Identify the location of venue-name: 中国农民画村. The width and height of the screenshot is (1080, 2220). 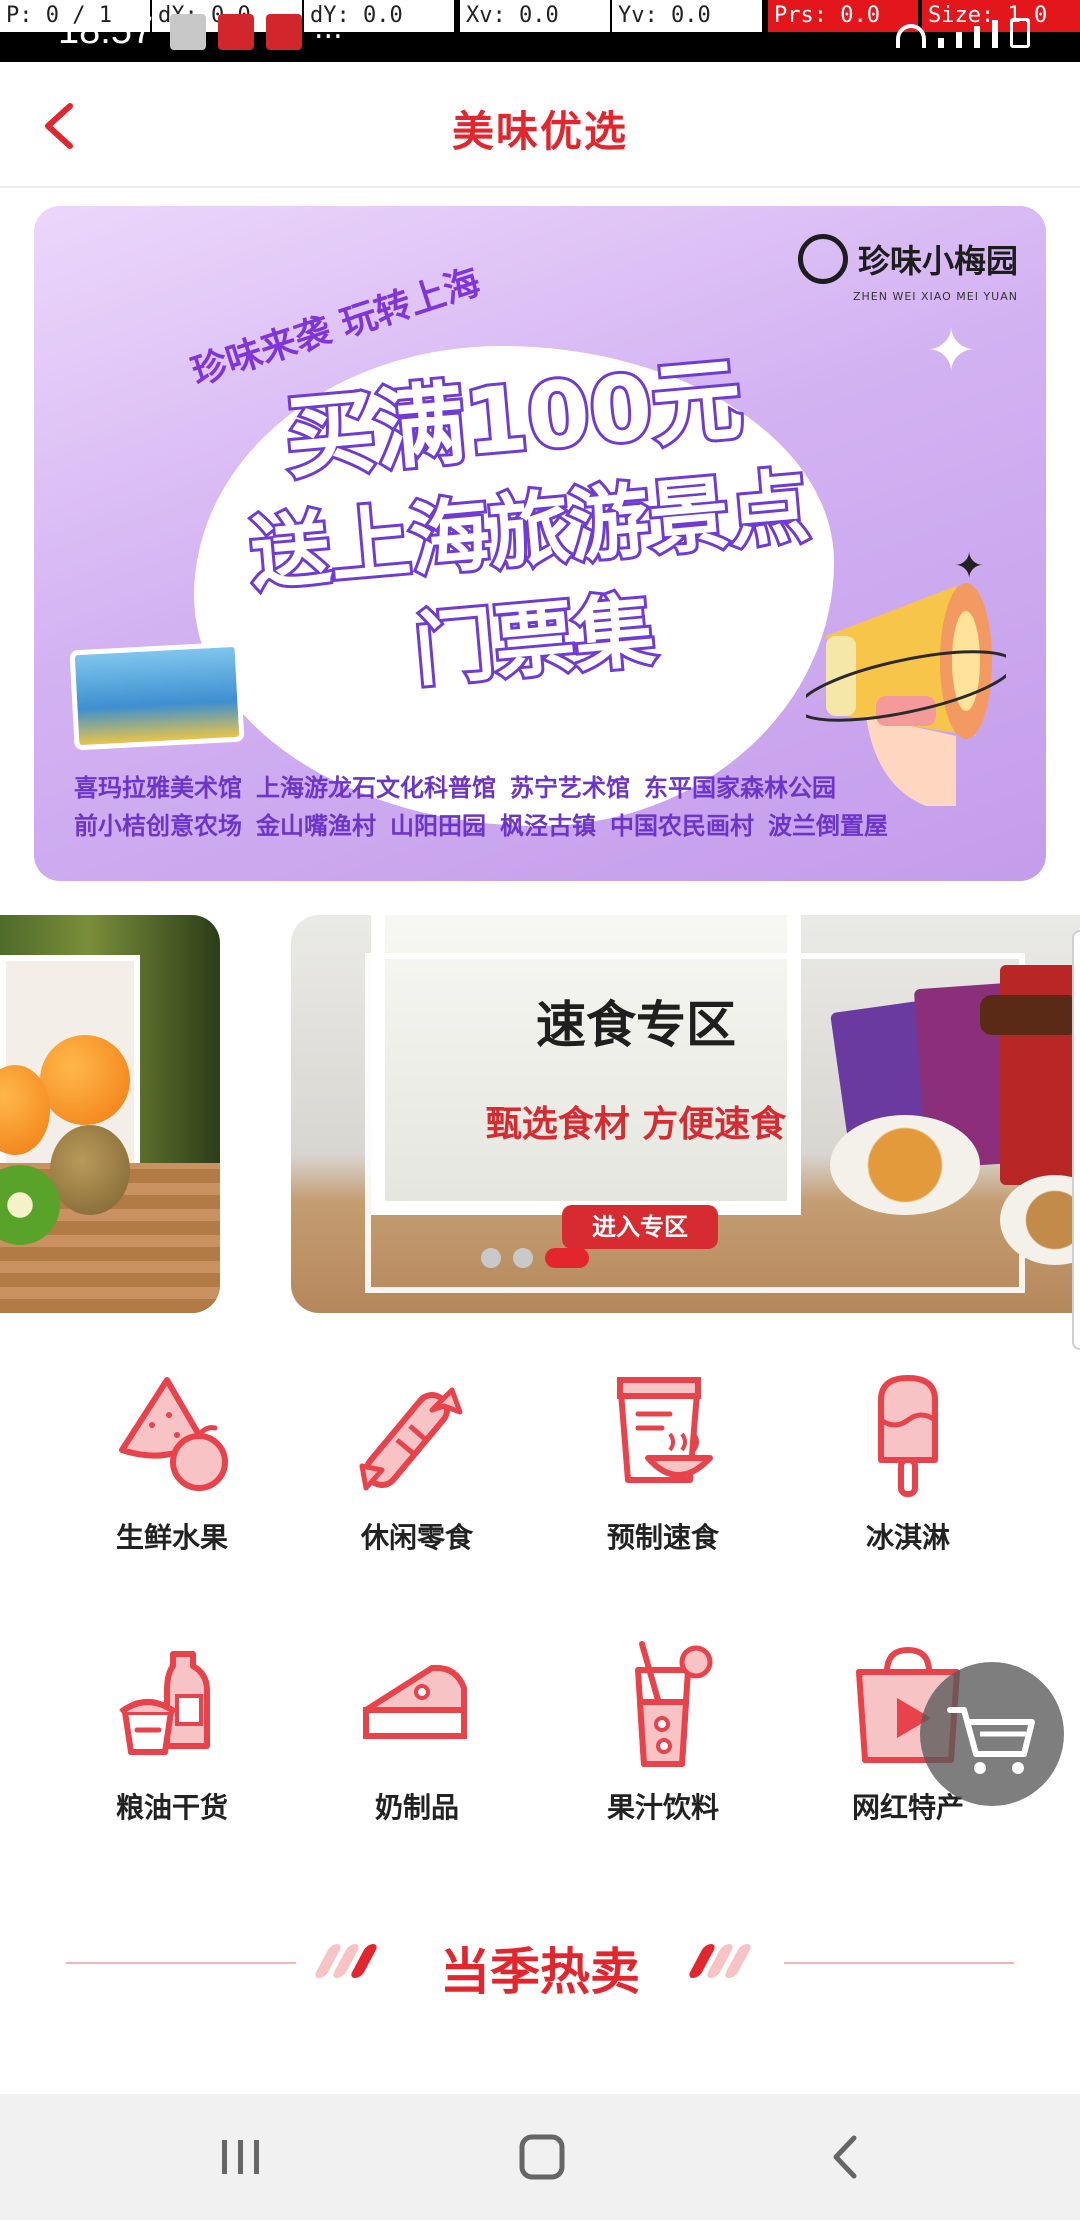
(682, 826).